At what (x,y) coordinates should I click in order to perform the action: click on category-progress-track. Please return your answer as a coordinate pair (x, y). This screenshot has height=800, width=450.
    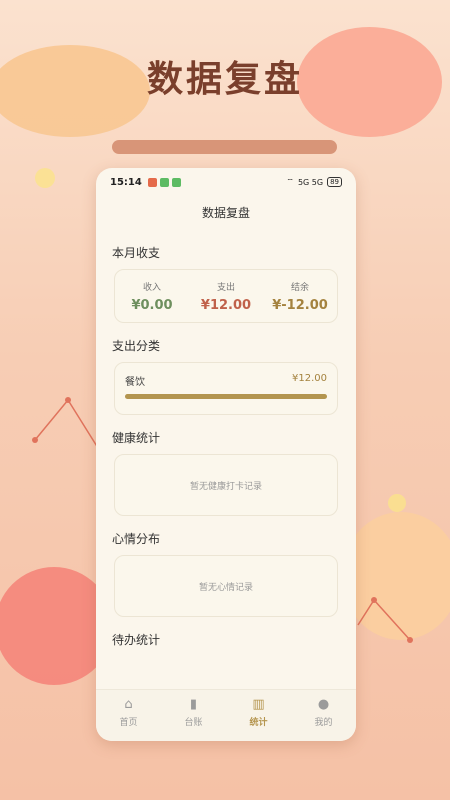
    Looking at the image, I should click on (226, 396).